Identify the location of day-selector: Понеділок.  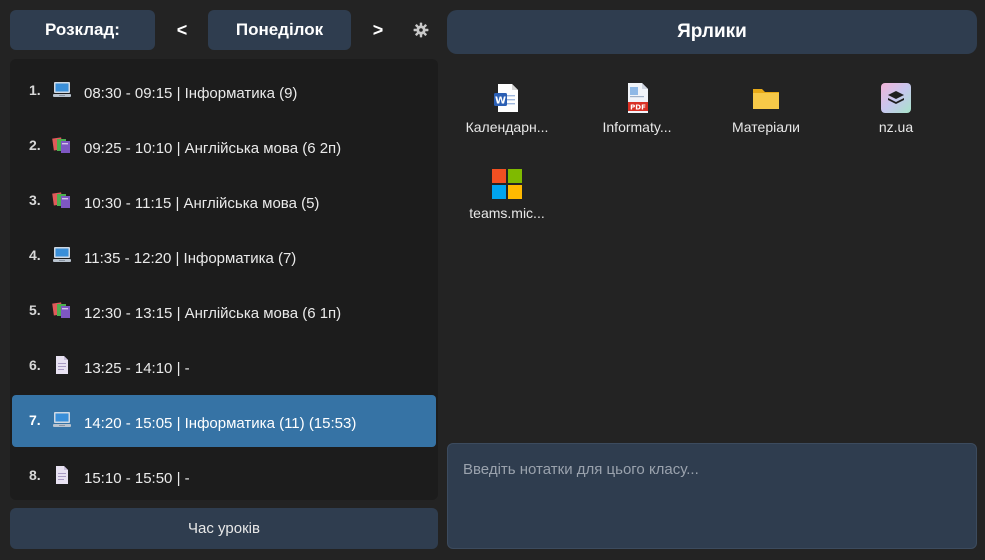
(279, 30).